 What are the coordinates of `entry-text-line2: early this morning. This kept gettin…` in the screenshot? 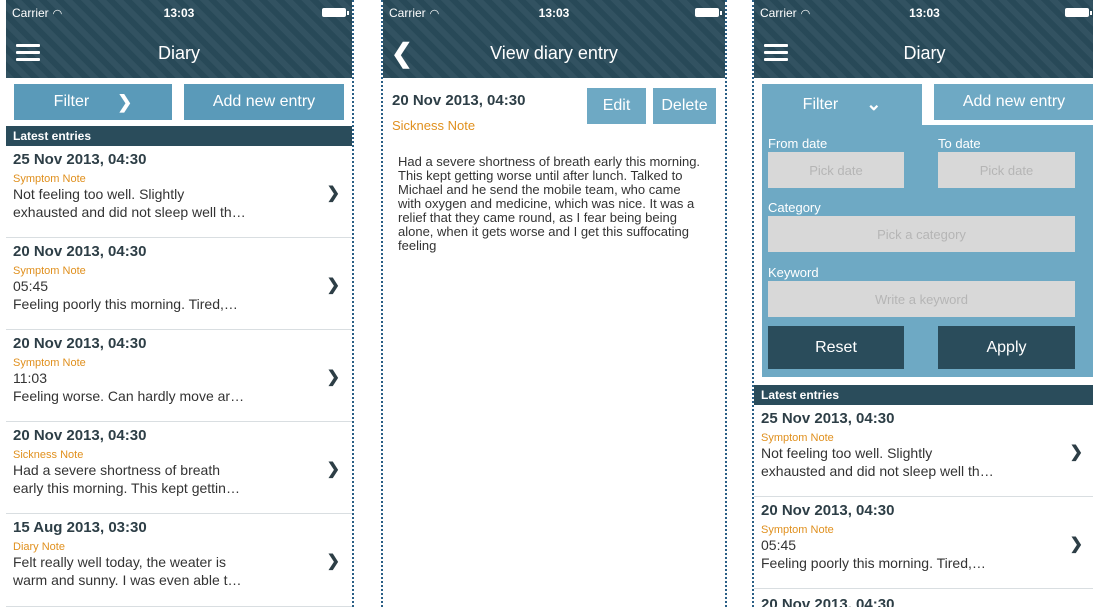 It's located at (126, 488).